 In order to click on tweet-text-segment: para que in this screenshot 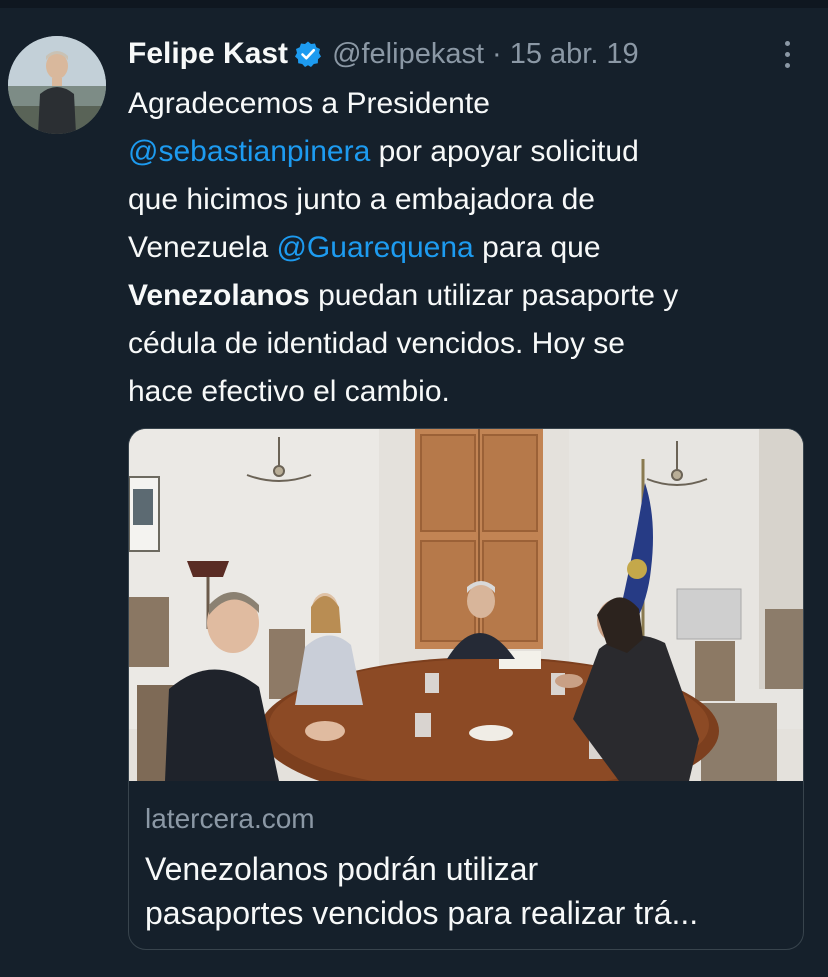, I will do `click(537, 247)`.